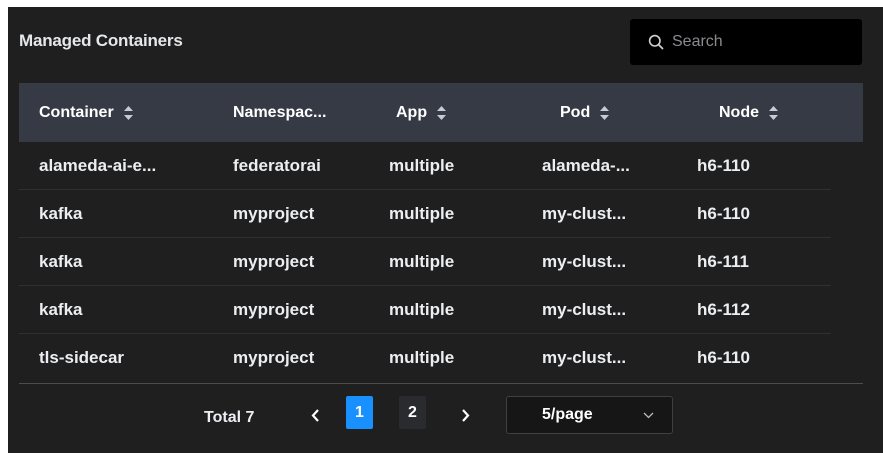 The width and height of the screenshot is (883, 453). What do you see at coordinates (76, 112) in the screenshot?
I see `column-label: Container` at bounding box center [76, 112].